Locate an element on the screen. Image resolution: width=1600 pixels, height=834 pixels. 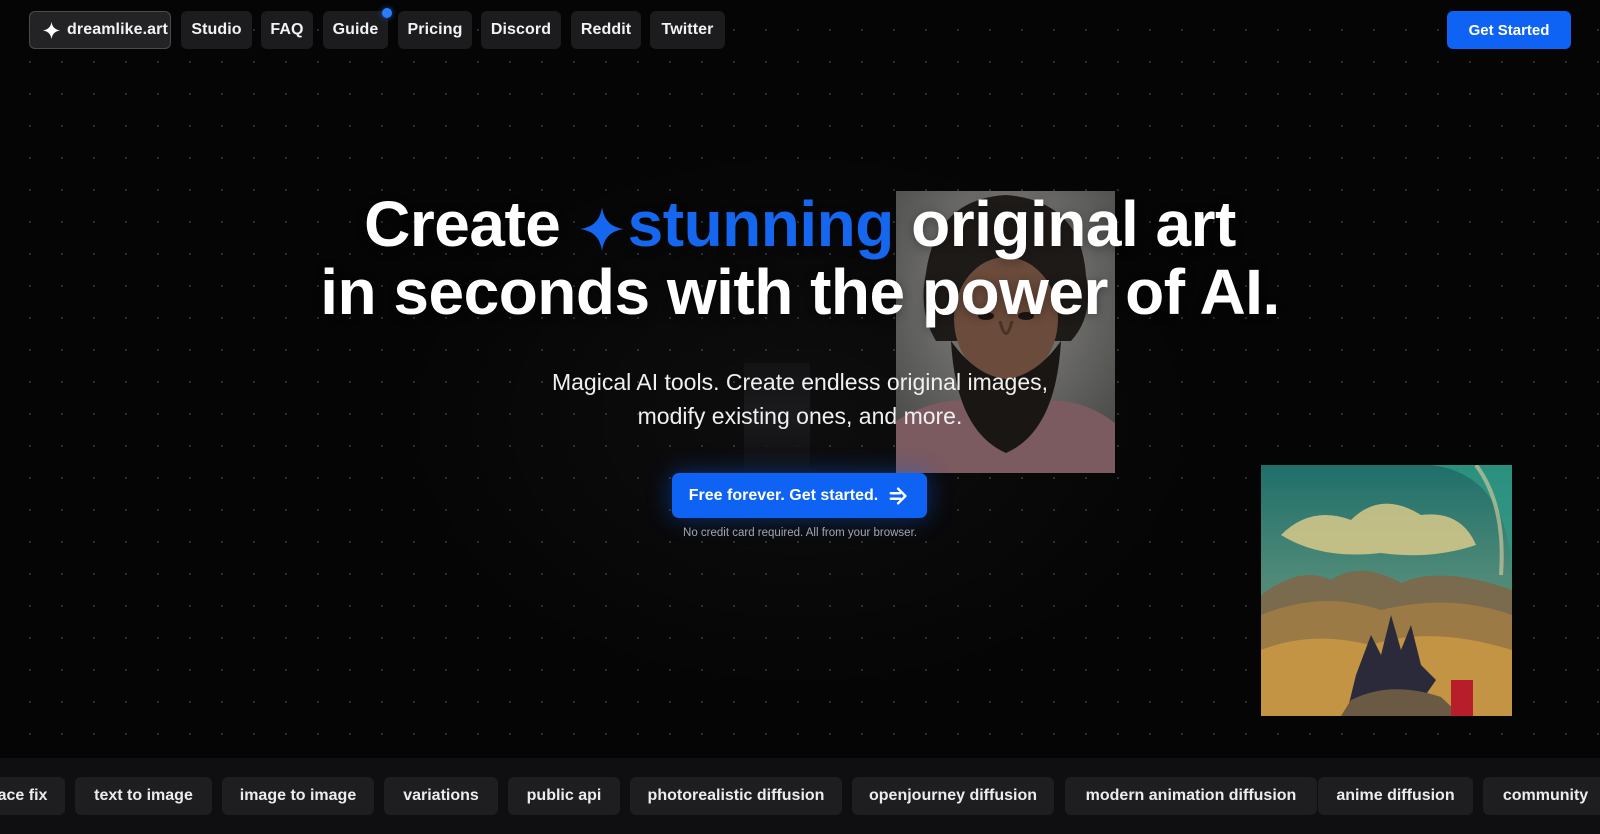
tag-photorealistic-diffusion: photorealistic diffusion is located at coordinates (736, 796).